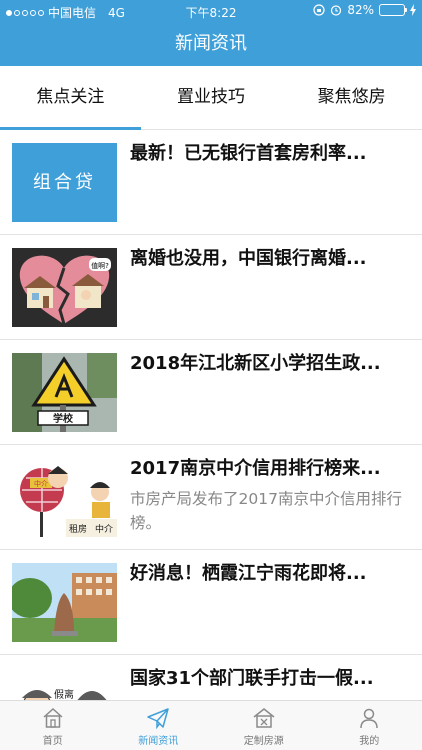  What do you see at coordinates (369, 741) in the screenshot?
I see `tabbar-label: 我的` at bounding box center [369, 741].